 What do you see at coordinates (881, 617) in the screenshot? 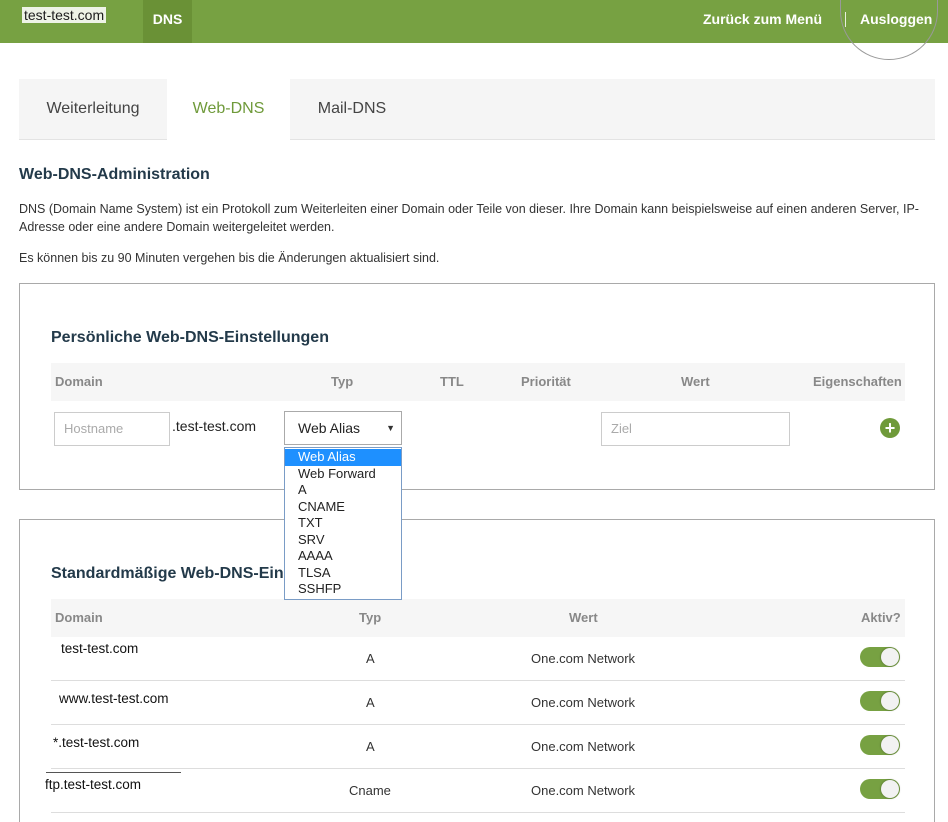
I see `col-aktiv: Aktiv?` at bounding box center [881, 617].